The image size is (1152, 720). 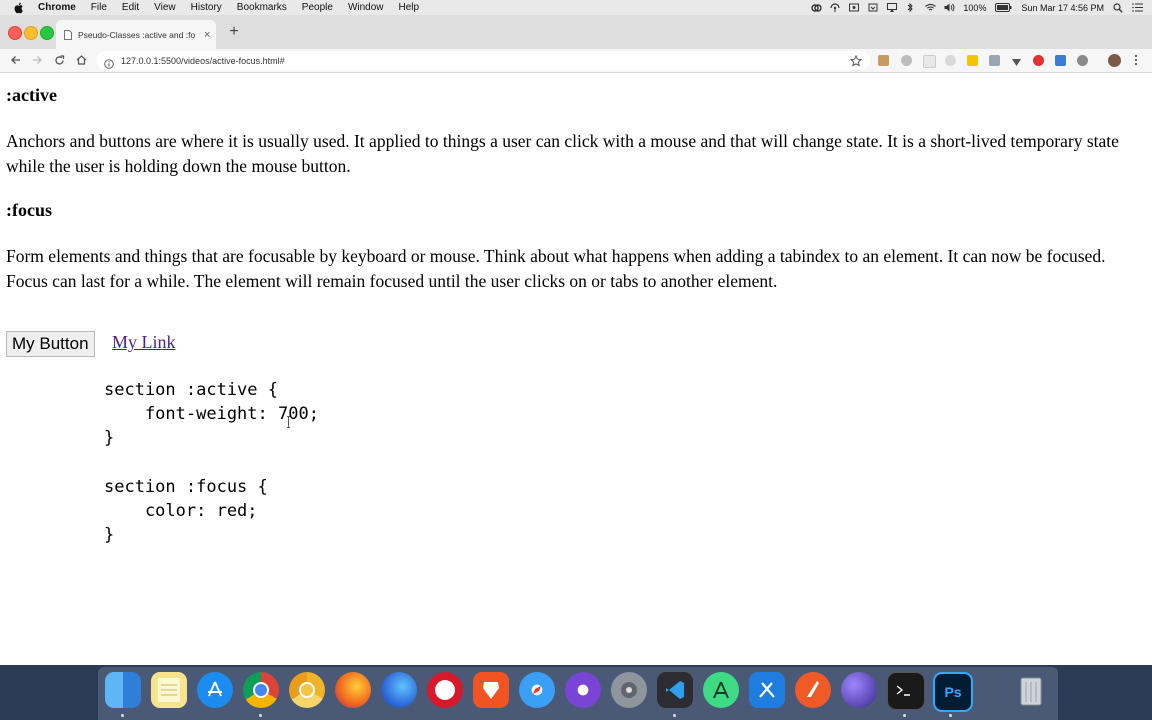 I want to click on extension-6-icon, so click(x=994, y=60).